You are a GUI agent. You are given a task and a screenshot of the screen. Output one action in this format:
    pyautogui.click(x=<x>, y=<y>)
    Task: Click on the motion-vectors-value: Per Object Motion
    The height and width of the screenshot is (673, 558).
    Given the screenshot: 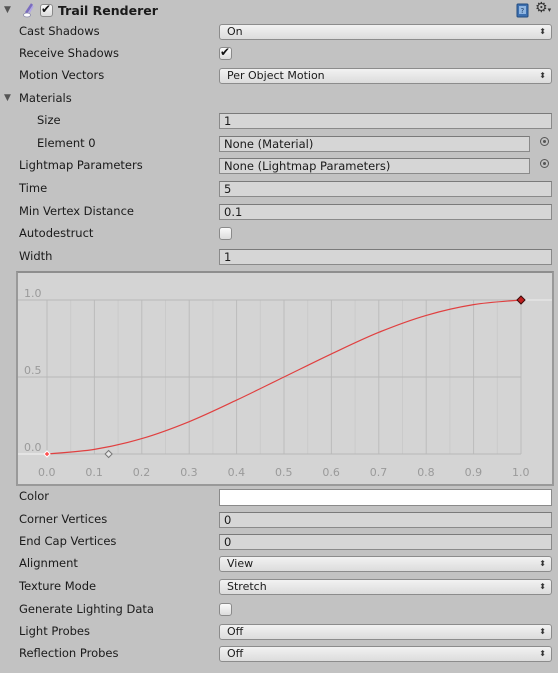 What is the action you would take?
    pyautogui.click(x=276, y=75)
    